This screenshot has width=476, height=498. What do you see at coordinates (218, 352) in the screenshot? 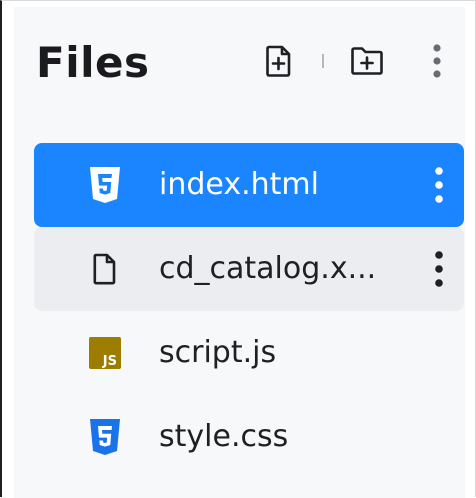
I see `file-name: script.js` at bounding box center [218, 352].